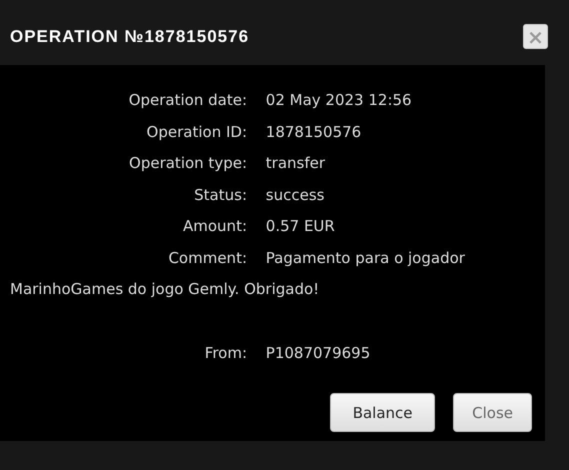 The height and width of the screenshot is (470, 569). Describe the element at coordinates (214, 226) in the screenshot. I see `field-label: Amount:` at that location.